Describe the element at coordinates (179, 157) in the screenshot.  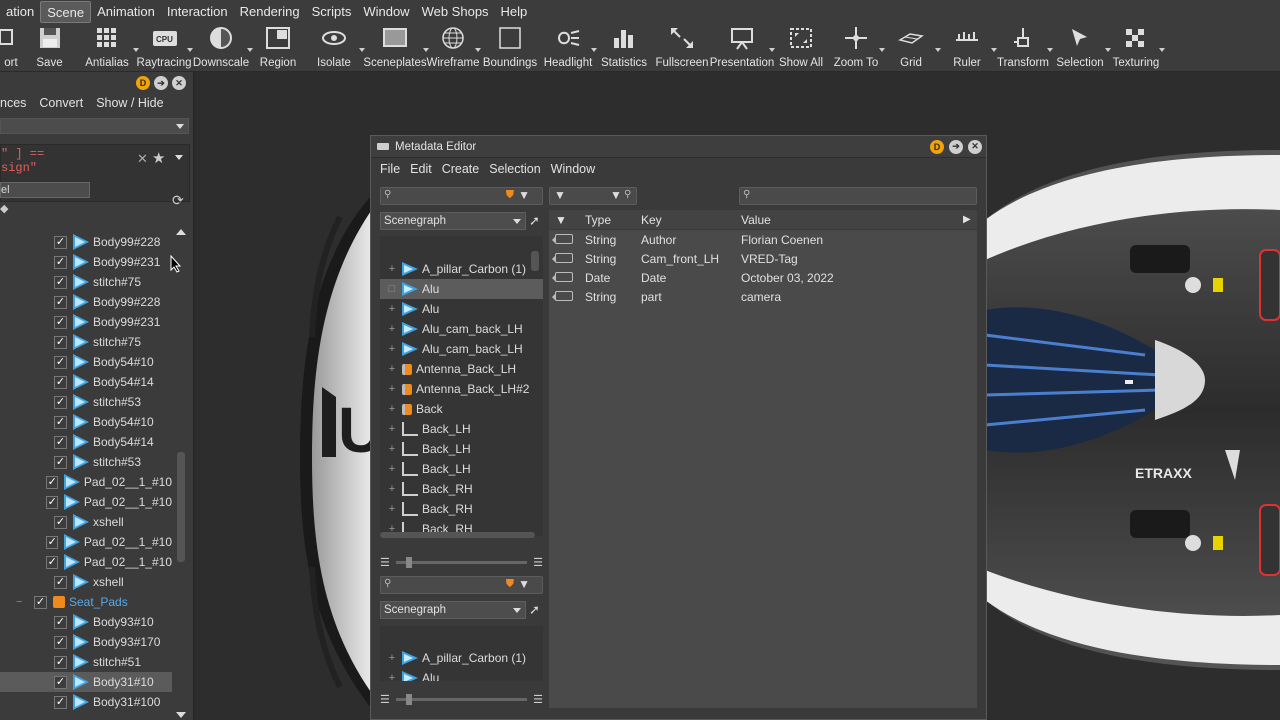
I see `chevron-down-icon` at that location.